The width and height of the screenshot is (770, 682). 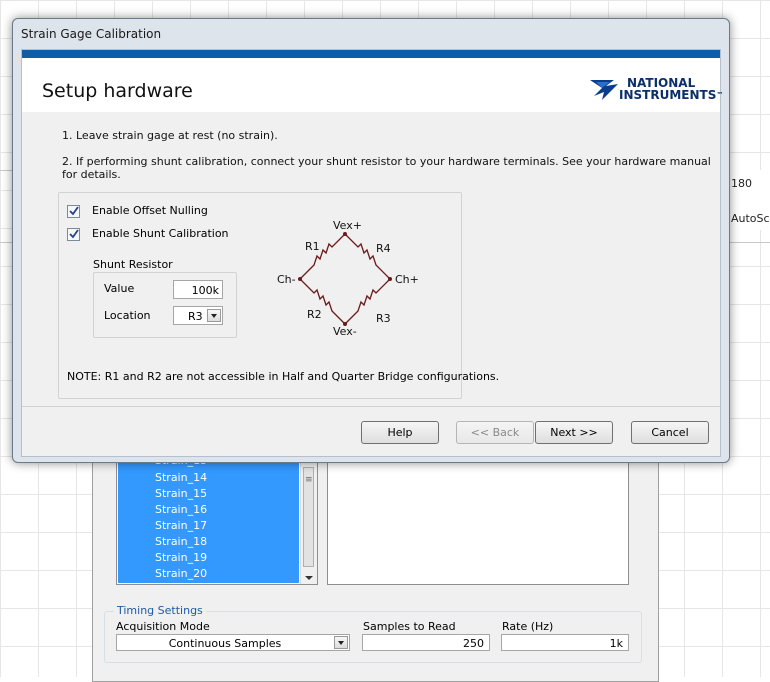 I want to click on dialog-header: Setup hardware NATIONAL INSTRUMENTS™, so click(x=372, y=85).